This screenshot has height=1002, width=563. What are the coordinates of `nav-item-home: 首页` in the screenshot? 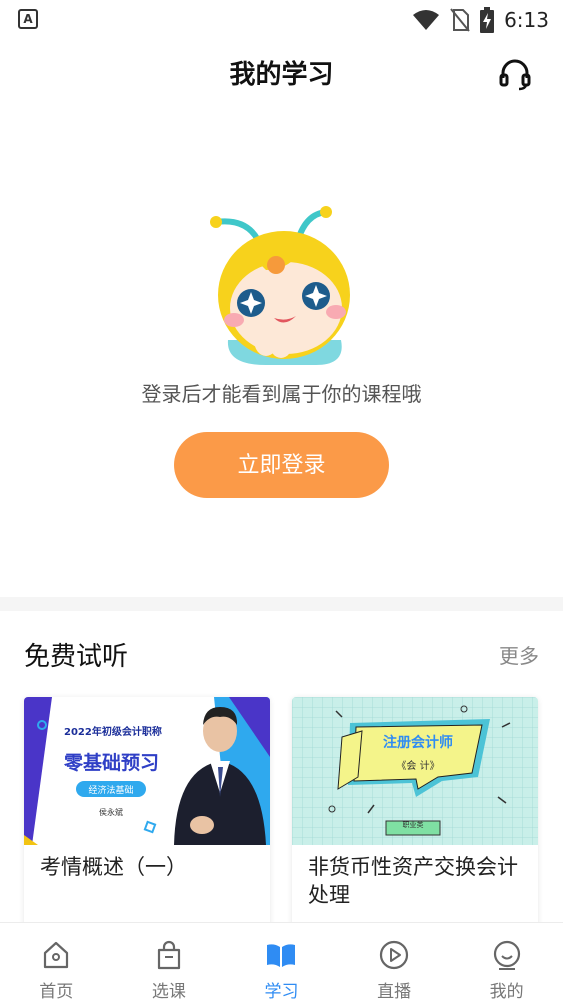 It's located at (56, 962).